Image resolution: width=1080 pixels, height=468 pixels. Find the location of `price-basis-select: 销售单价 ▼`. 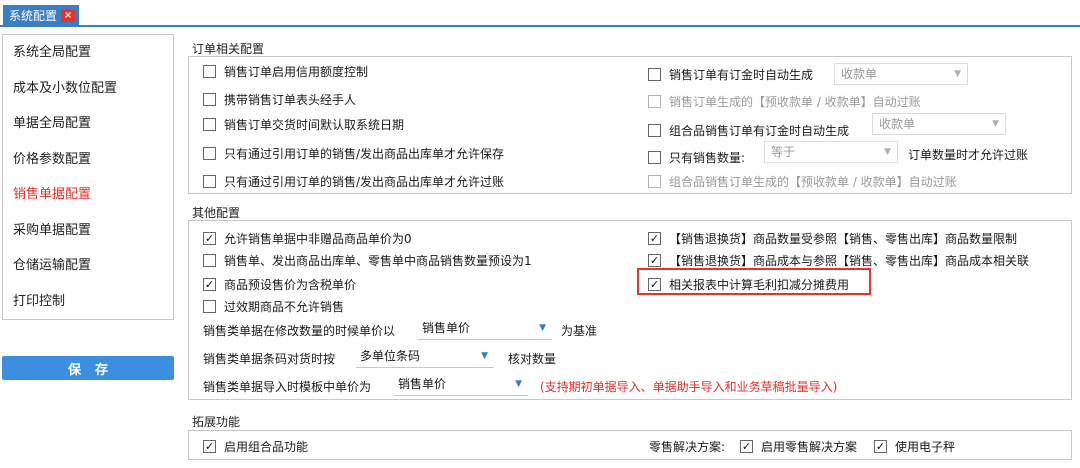

price-basis-select: 销售单价 ▼ is located at coordinates (485, 329).